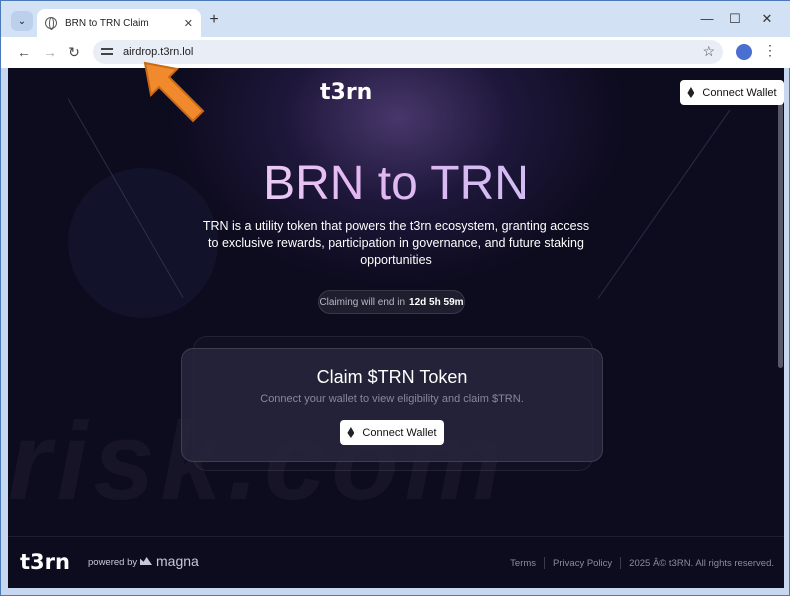 The image size is (790, 596). What do you see at coordinates (767, 19) in the screenshot?
I see `close-window-button: ✕` at bounding box center [767, 19].